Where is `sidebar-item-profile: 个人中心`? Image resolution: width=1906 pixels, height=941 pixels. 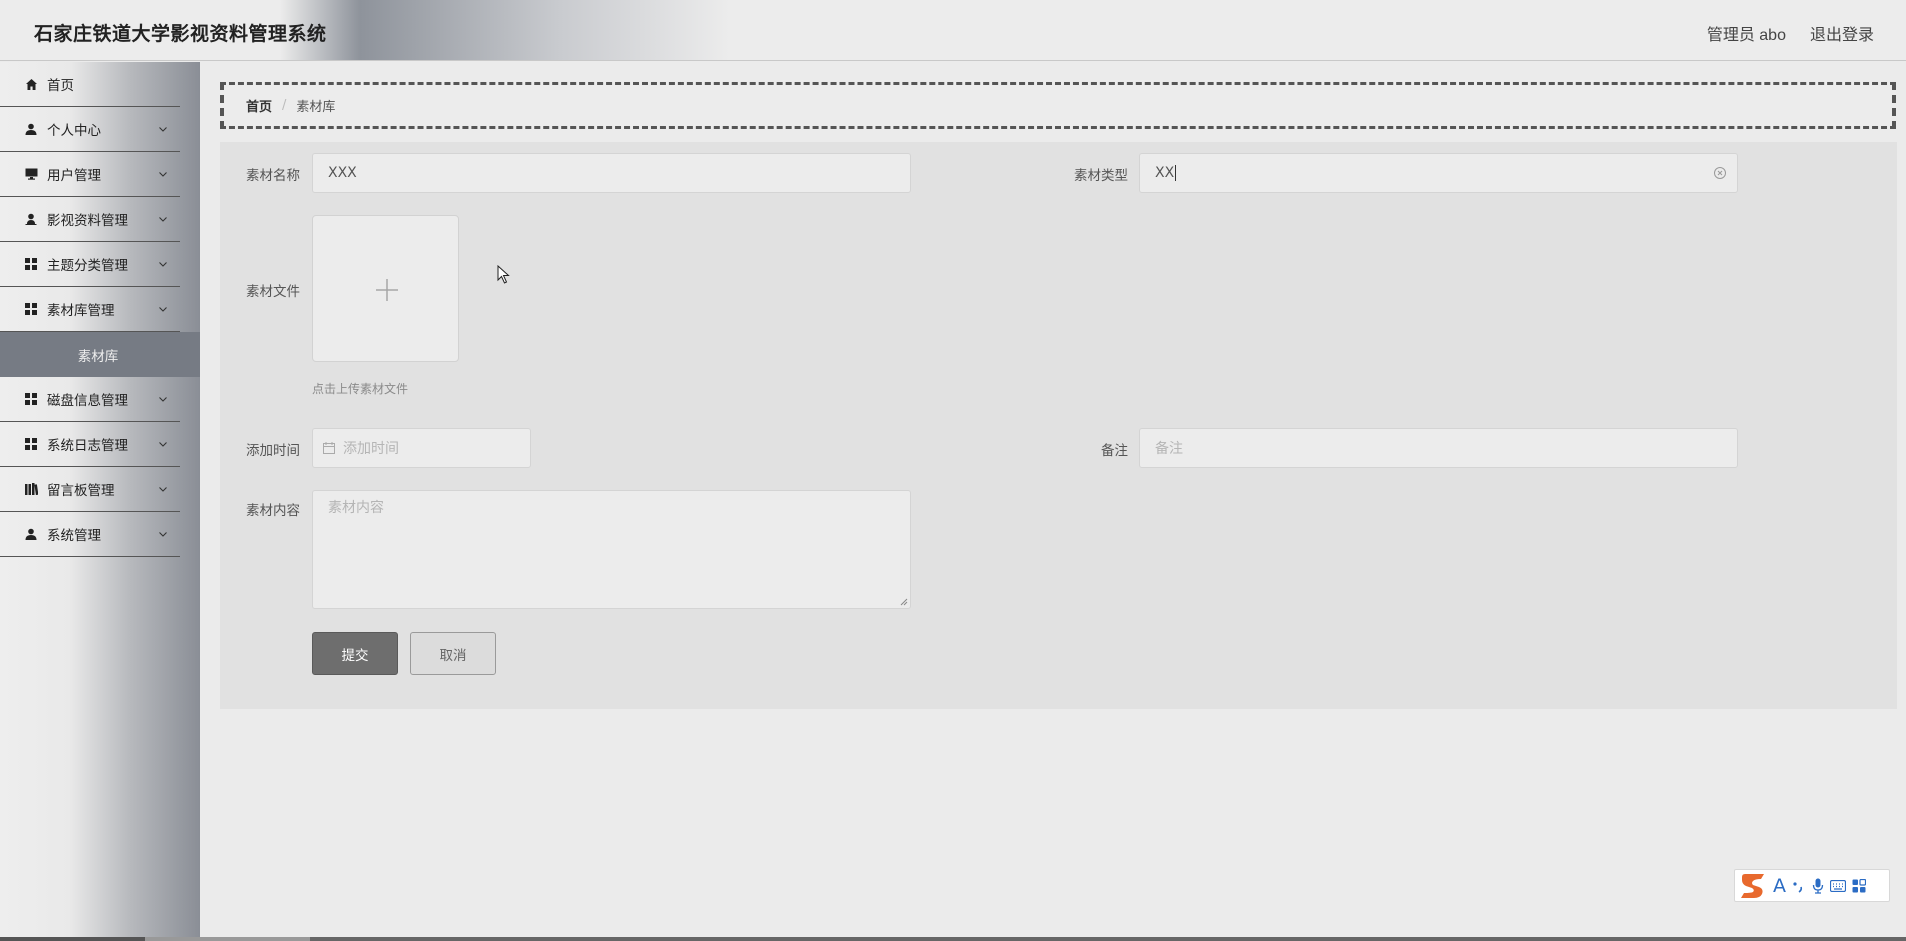
sidebar-item-profile: 个人中心 is located at coordinates (90, 129).